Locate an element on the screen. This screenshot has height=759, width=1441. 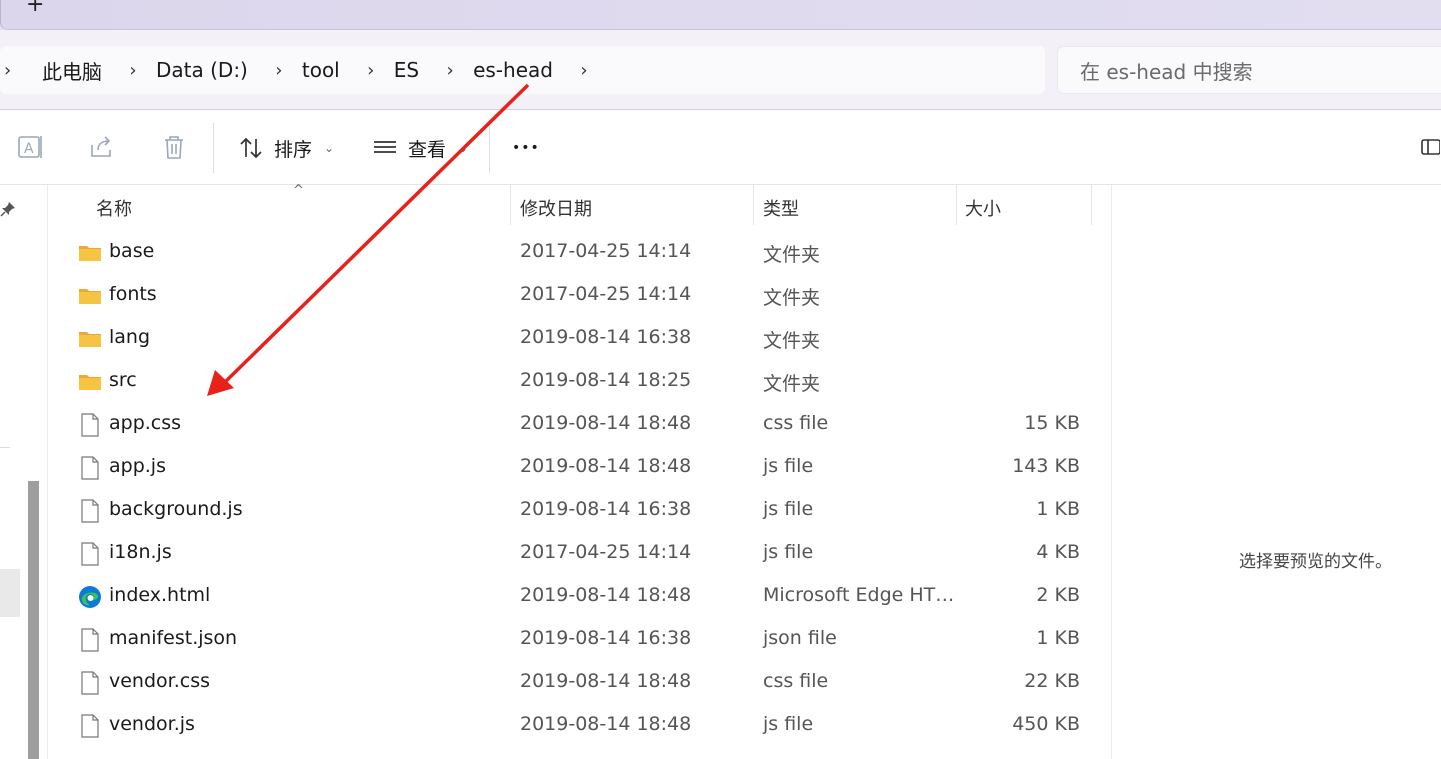
file-name: i18n.js is located at coordinates (140, 552).